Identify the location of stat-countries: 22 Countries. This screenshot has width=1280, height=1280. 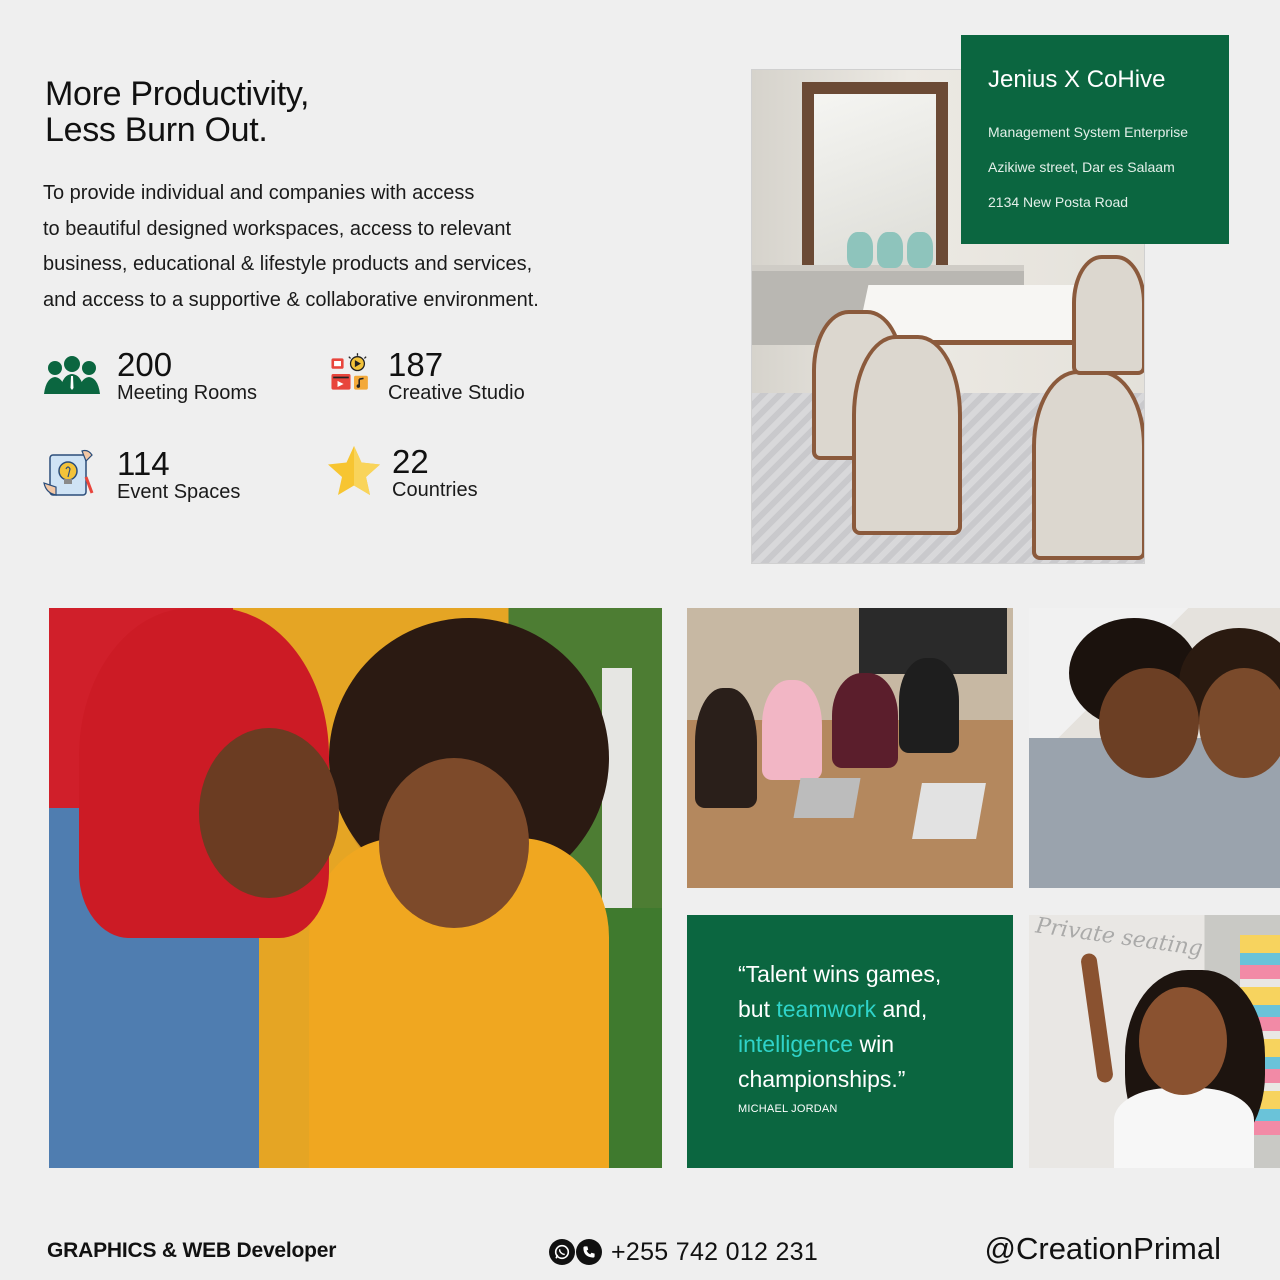
(401, 473).